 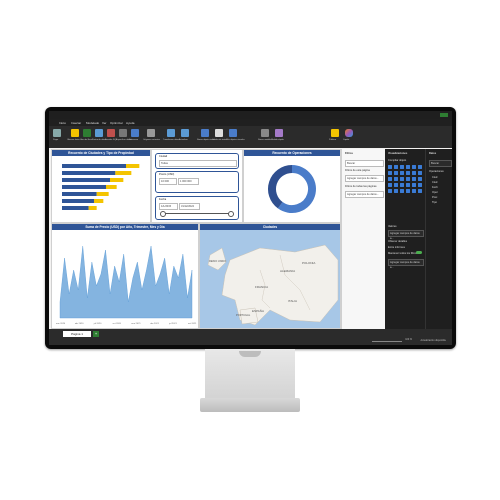 What do you see at coordinates (243, 315) in the screenshot?
I see `map-label: PORTUGAL` at bounding box center [243, 315].